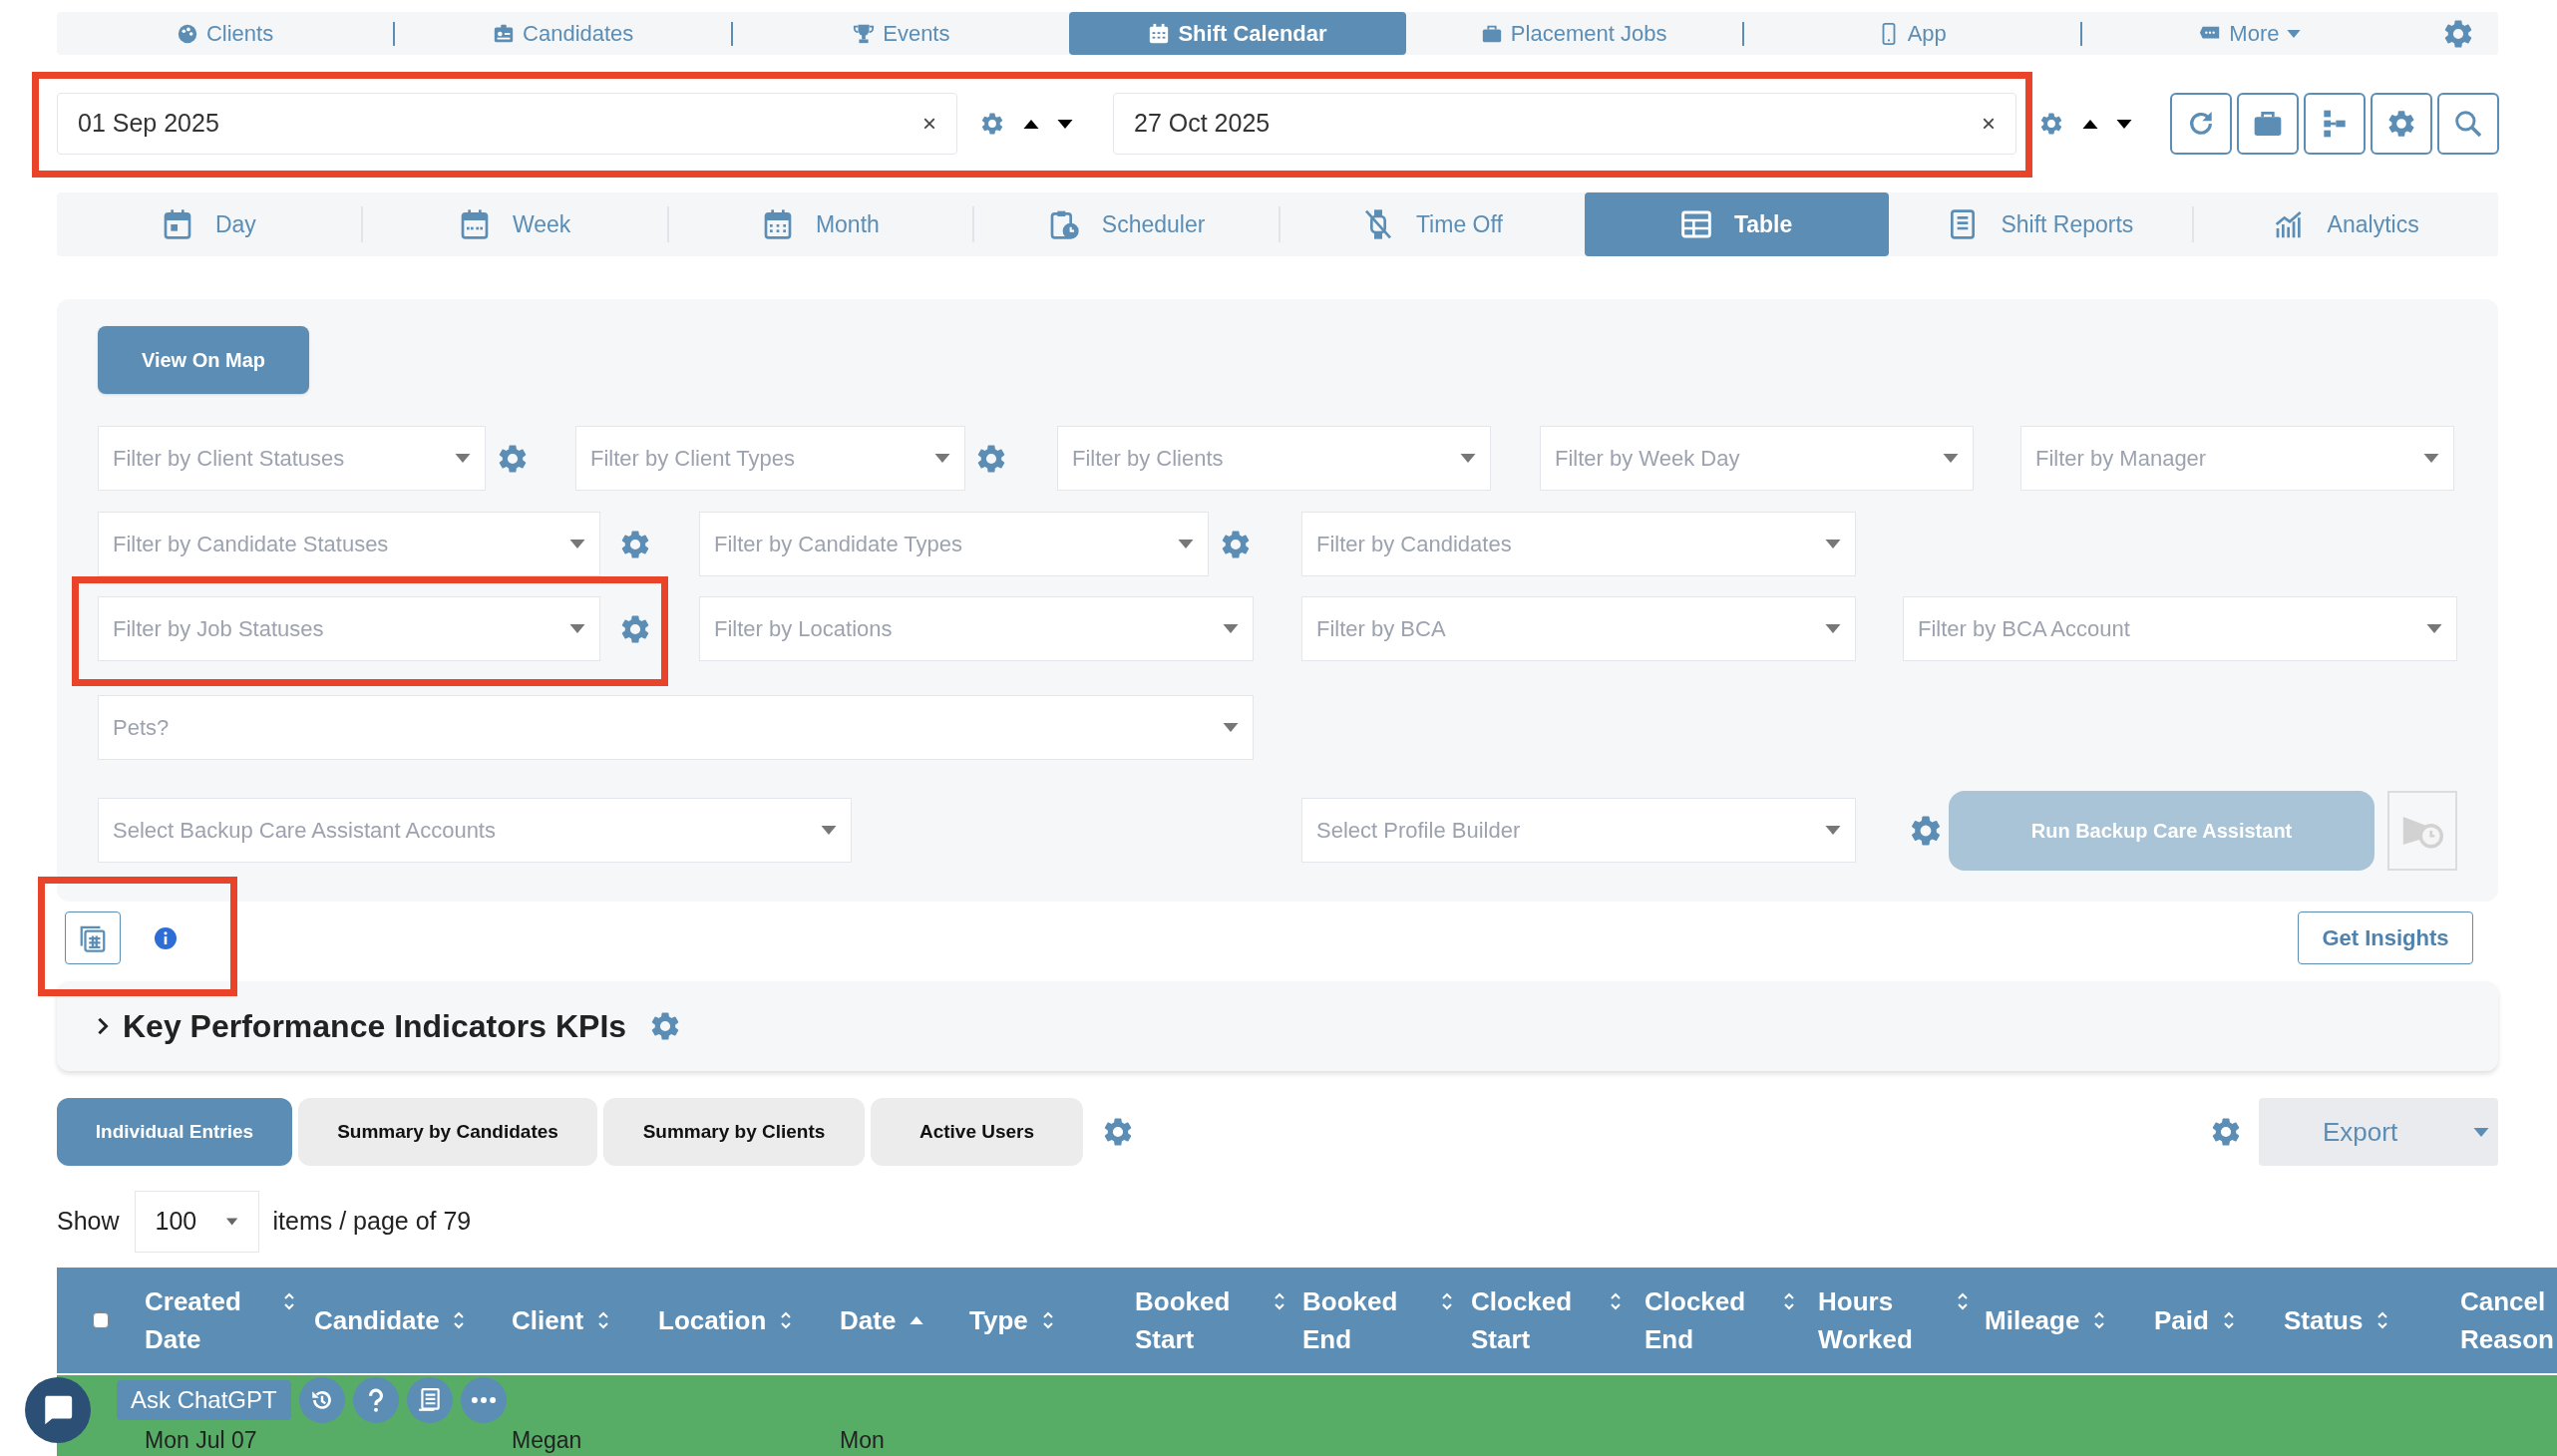 The width and height of the screenshot is (2557, 1456). What do you see at coordinates (901, 33) in the screenshot?
I see `nav-tab: Events` at bounding box center [901, 33].